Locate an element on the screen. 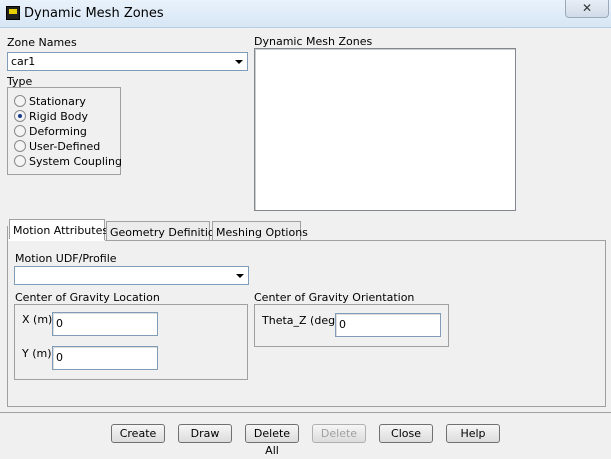 The width and height of the screenshot is (611, 459). zone-names-label: Zone Names is located at coordinates (42, 42).